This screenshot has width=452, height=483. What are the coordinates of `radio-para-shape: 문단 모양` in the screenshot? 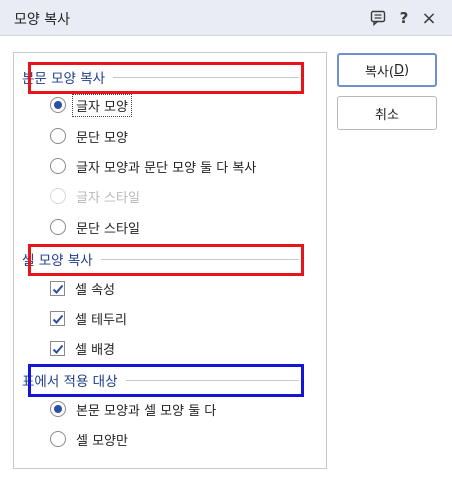 It's located at (89, 136).